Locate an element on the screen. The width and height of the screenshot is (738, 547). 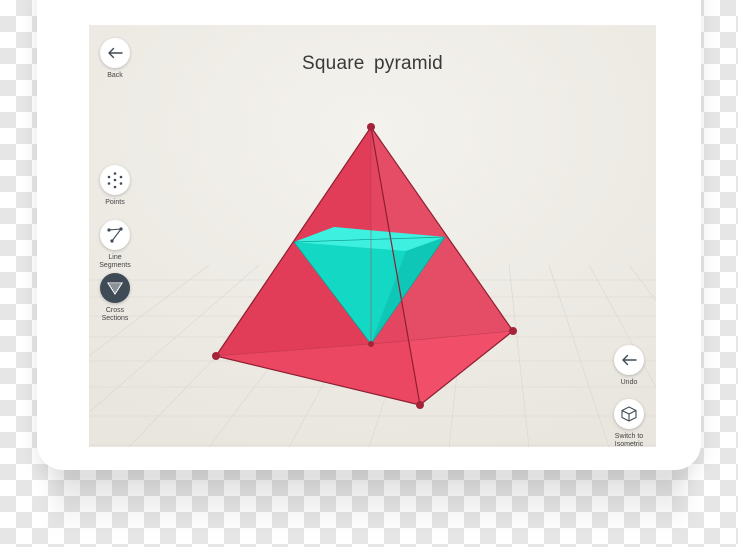
back-button is located at coordinates (115, 53).